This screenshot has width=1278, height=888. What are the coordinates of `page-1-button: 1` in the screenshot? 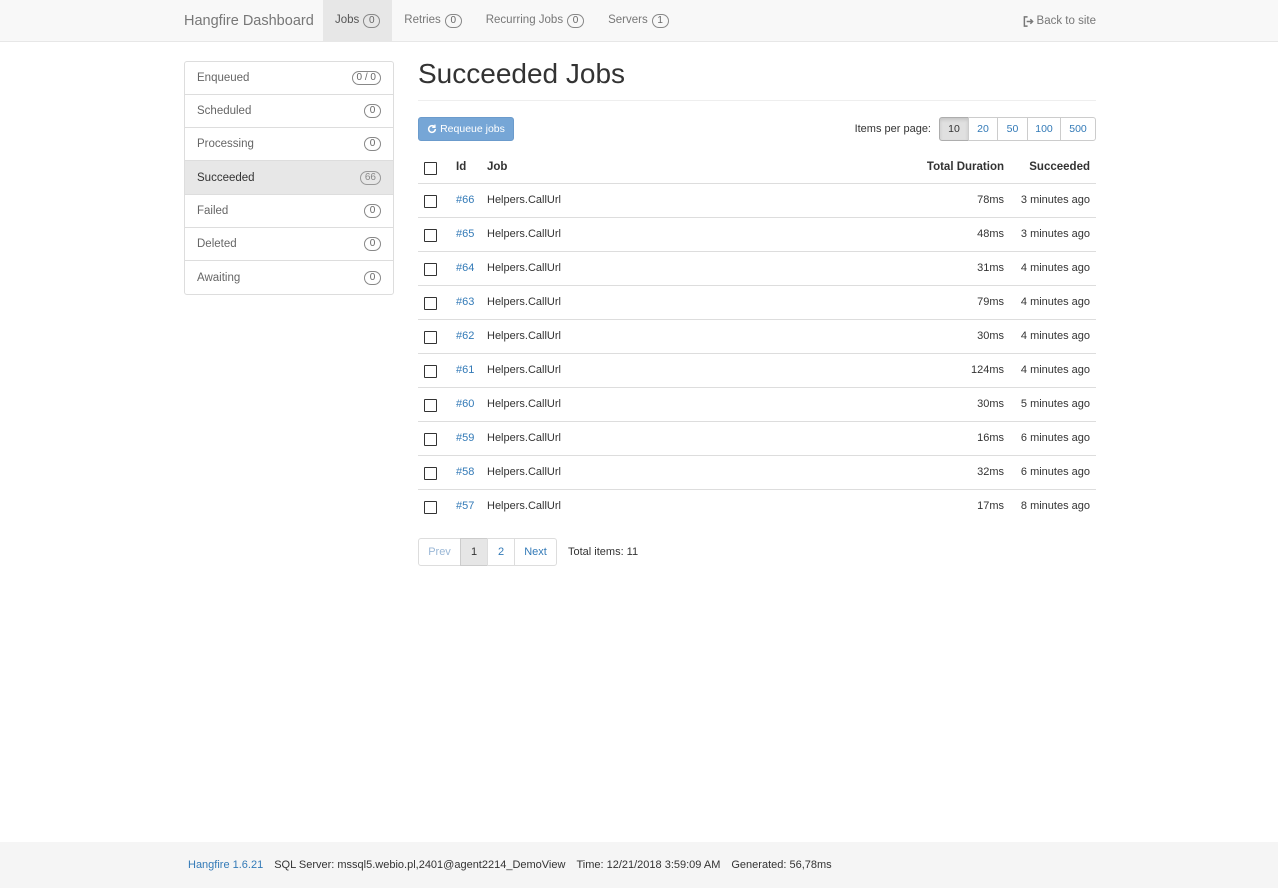 It's located at (474, 552).